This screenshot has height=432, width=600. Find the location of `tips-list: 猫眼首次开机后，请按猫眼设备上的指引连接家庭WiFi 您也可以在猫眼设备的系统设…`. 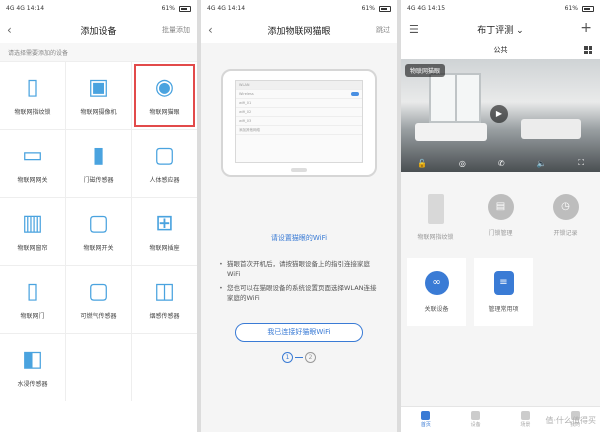

tips-list: 猫眼首次开机后，请按猫眼设备上的指引连接家庭WiFi 您也可以在猫眼设备的系统设… is located at coordinates (300, 281).